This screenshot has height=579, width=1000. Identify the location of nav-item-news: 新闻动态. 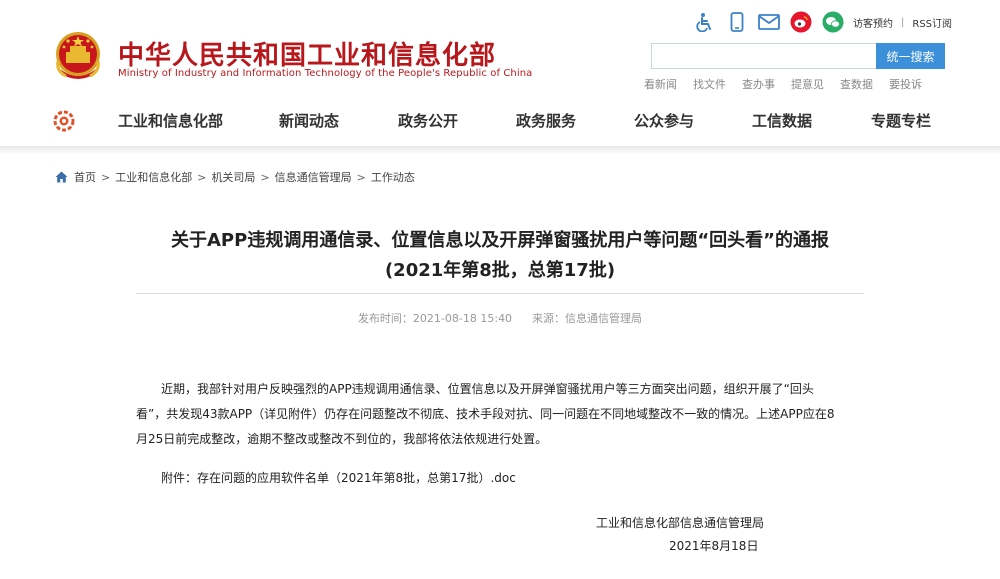
(309, 120).